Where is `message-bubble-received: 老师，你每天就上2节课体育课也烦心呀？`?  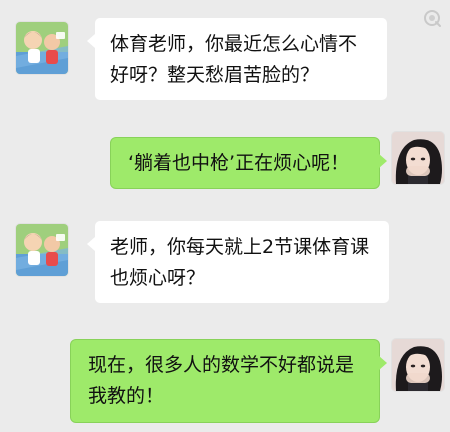 message-bubble-received: 老师，你每天就上2节课体育课也烦心呀？ is located at coordinates (238, 262).